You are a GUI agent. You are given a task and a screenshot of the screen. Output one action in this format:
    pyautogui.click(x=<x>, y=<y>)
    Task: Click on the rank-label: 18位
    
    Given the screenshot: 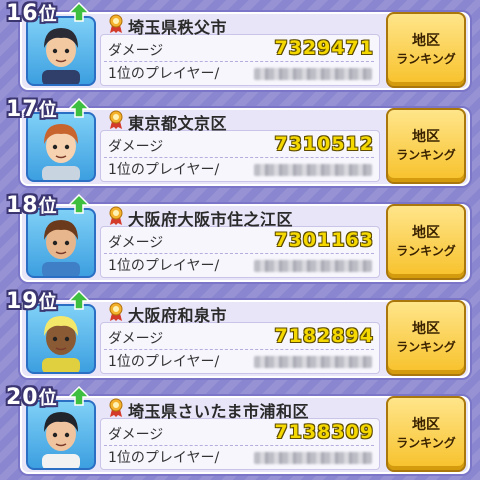 What is the action you would take?
    pyautogui.click(x=32, y=205)
    